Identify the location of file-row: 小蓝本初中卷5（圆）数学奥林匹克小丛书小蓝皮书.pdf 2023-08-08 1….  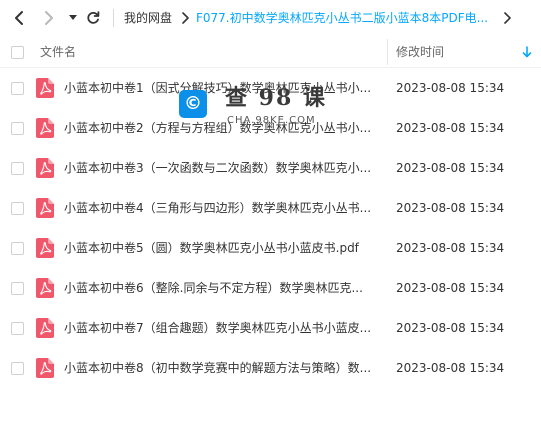
(270, 248).